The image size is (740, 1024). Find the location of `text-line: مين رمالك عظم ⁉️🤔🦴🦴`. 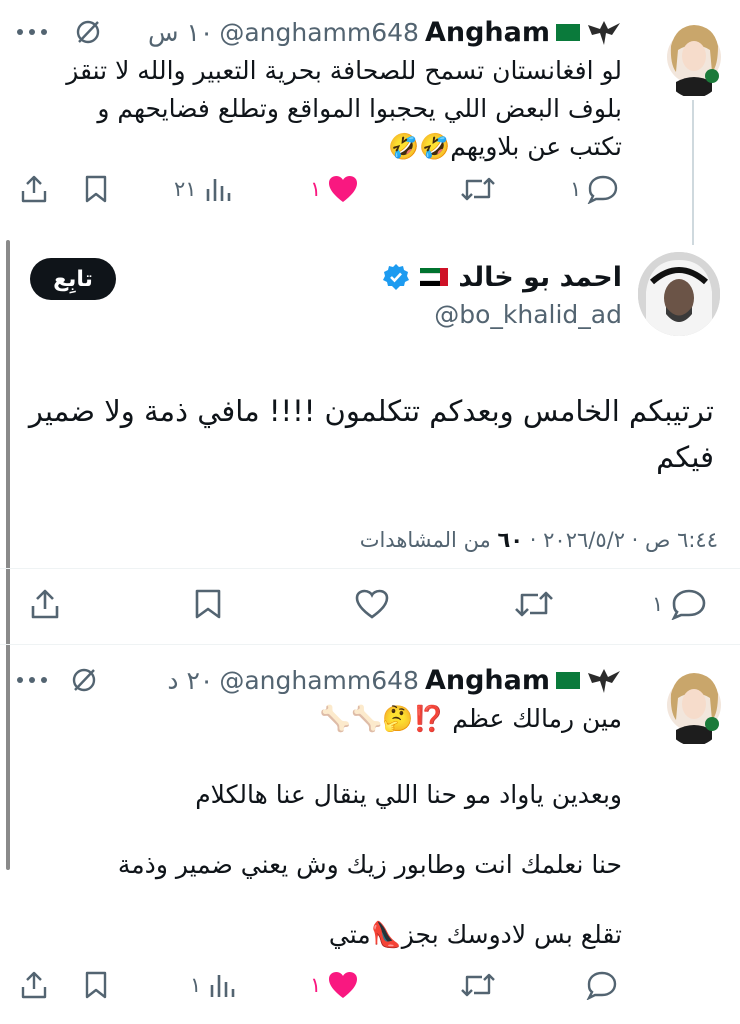

text-line: مين رمالك عظم ⁉️🤔🦴🦴 is located at coordinates (470, 718).